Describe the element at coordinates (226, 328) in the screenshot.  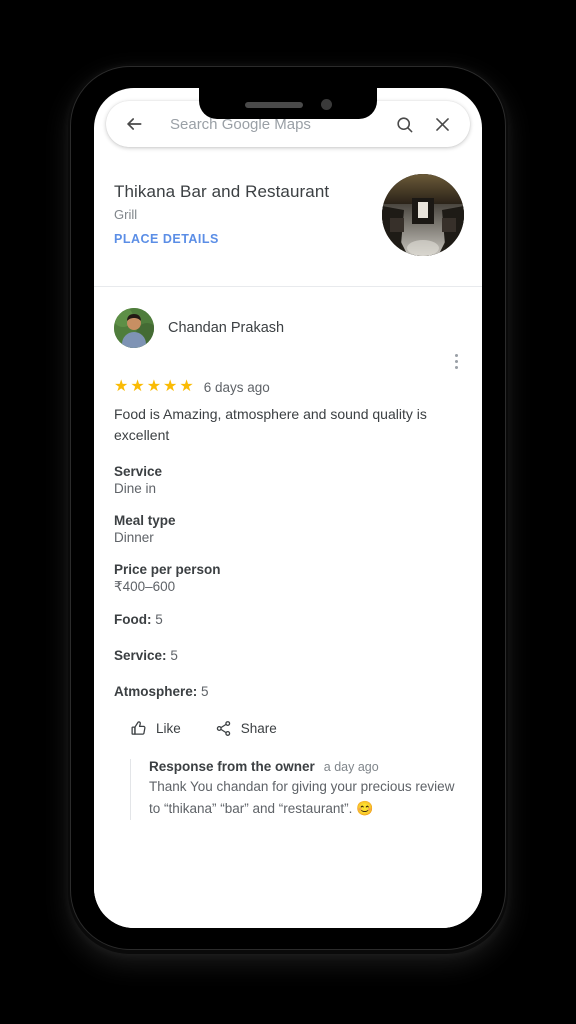
I see `reviewer-name: Chandan Prakash` at that location.